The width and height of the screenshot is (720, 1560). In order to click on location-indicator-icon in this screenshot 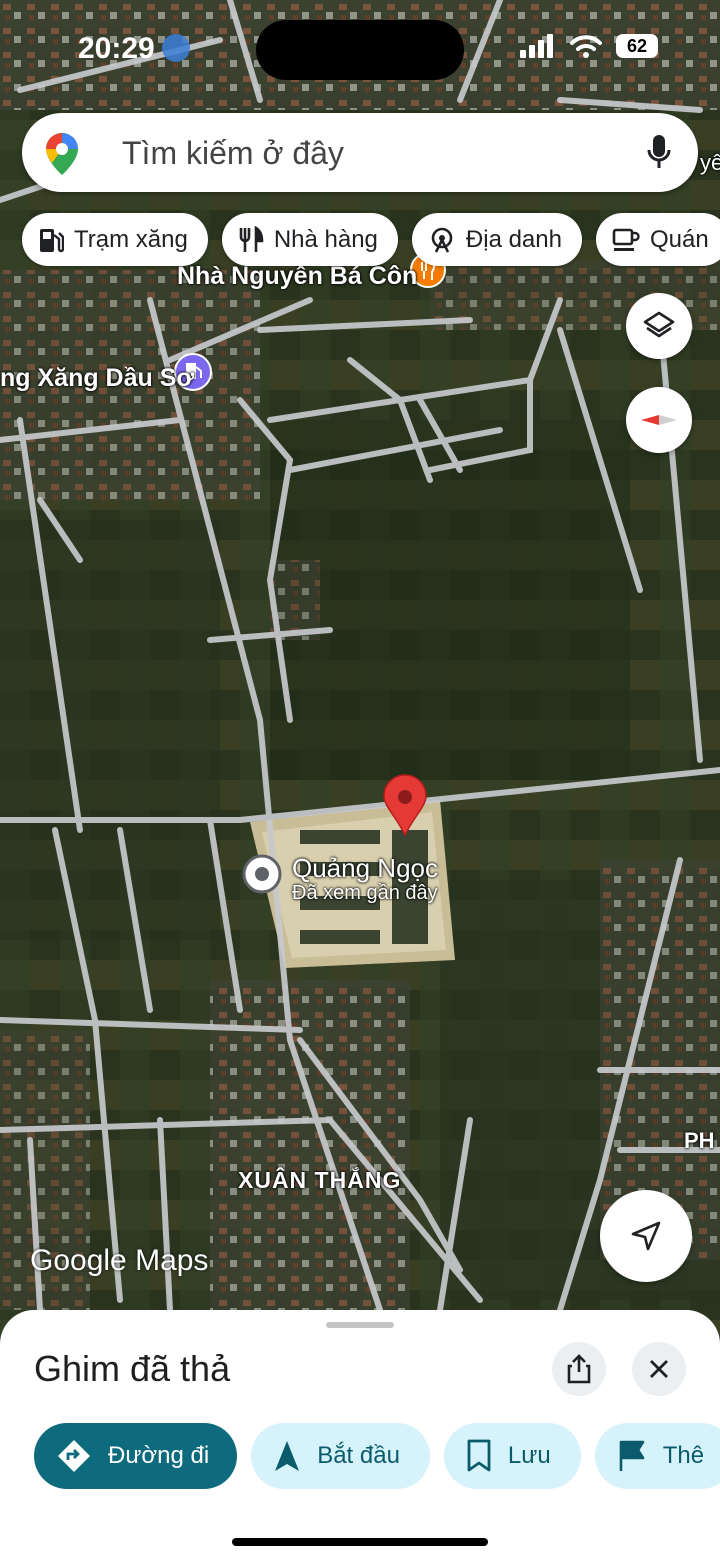, I will do `click(176, 48)`.